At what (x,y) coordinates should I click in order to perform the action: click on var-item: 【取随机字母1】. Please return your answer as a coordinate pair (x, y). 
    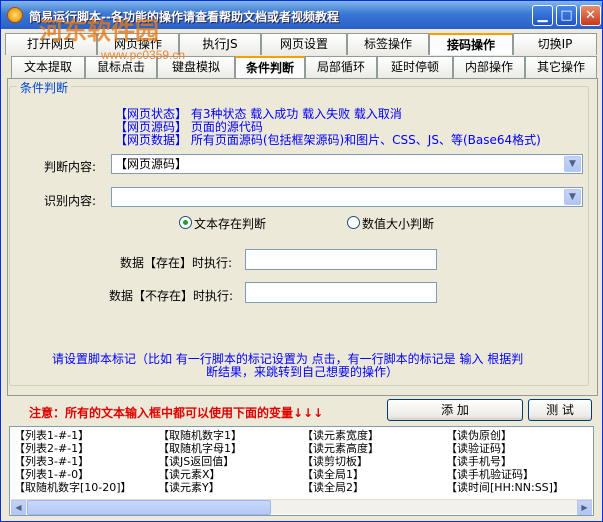
    Looking at the image, I should click on (200, 448).